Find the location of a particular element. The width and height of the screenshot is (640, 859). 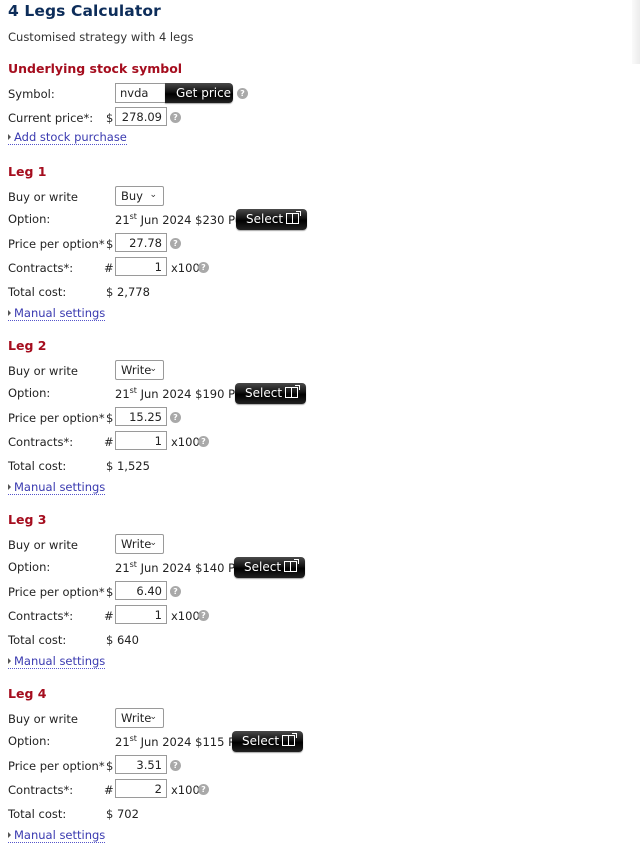

option-description: 21st Jun 2024 $230 Put is located at coordinates (181, 220).